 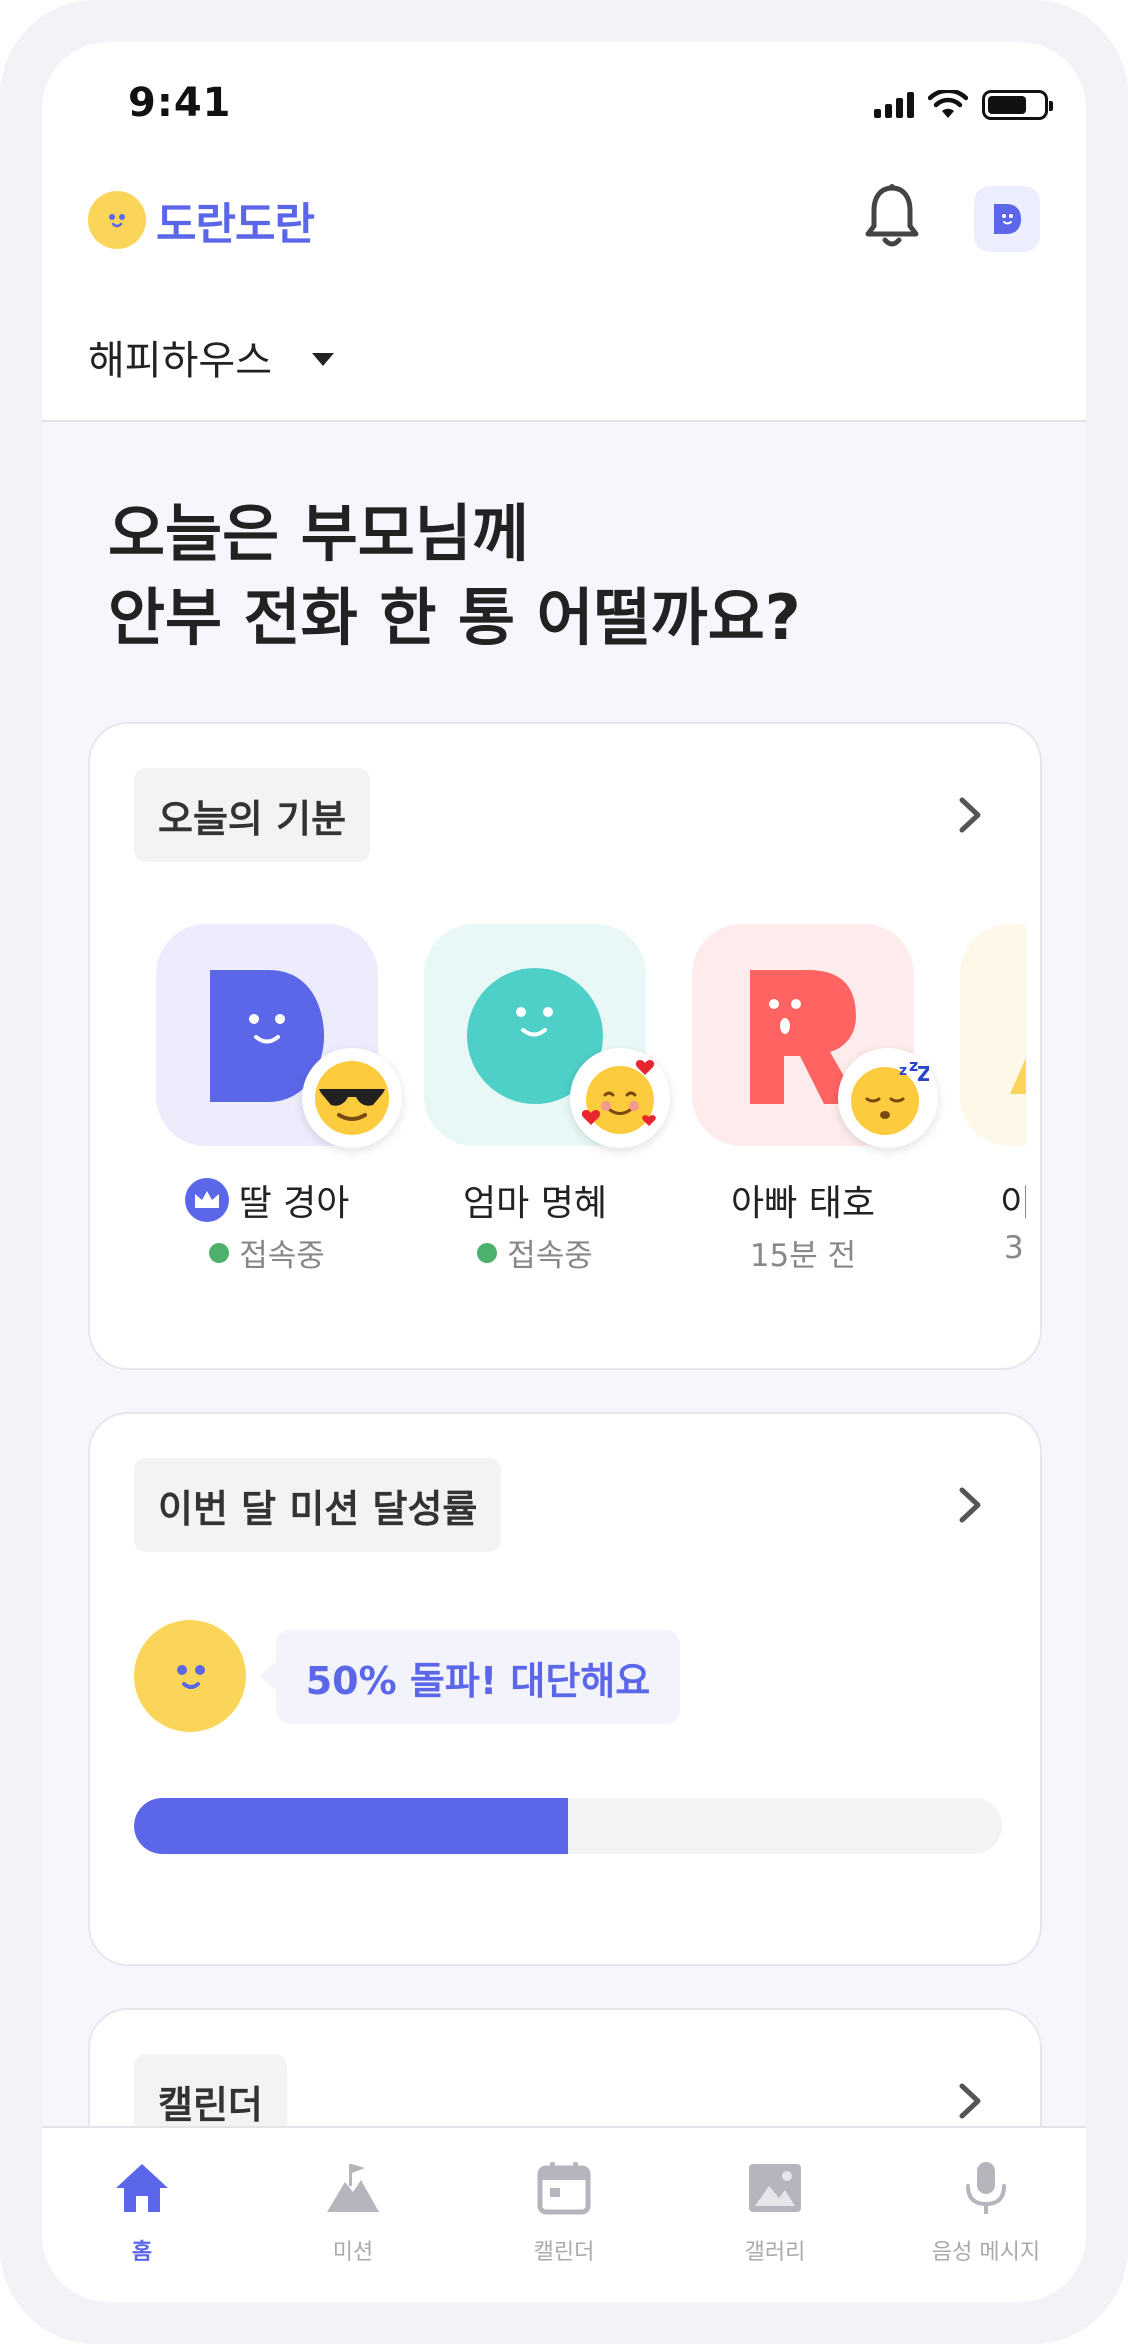 I want to click on member-name: 딸 경아, so click(x=294, y=1203).